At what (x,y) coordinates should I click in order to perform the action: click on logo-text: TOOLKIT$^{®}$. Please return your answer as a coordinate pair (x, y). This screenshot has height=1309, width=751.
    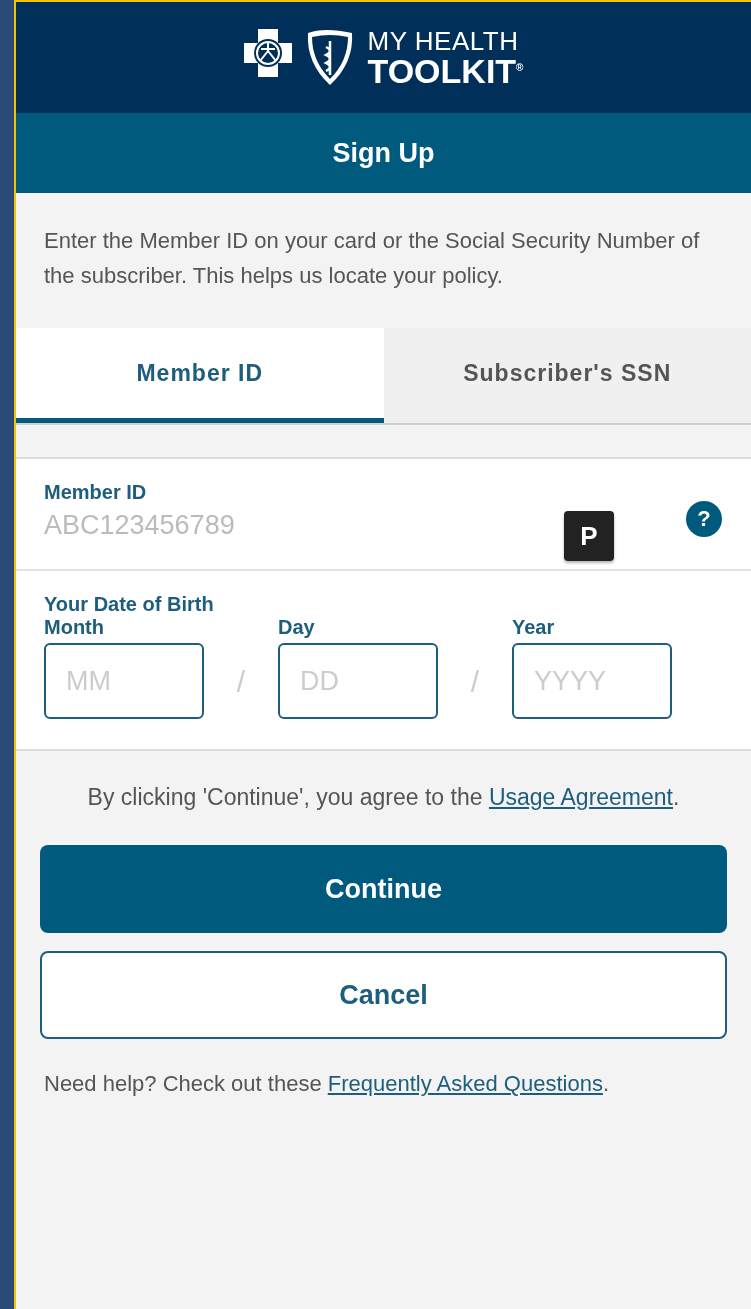
    Looking at the image, I should click on (445, 70).